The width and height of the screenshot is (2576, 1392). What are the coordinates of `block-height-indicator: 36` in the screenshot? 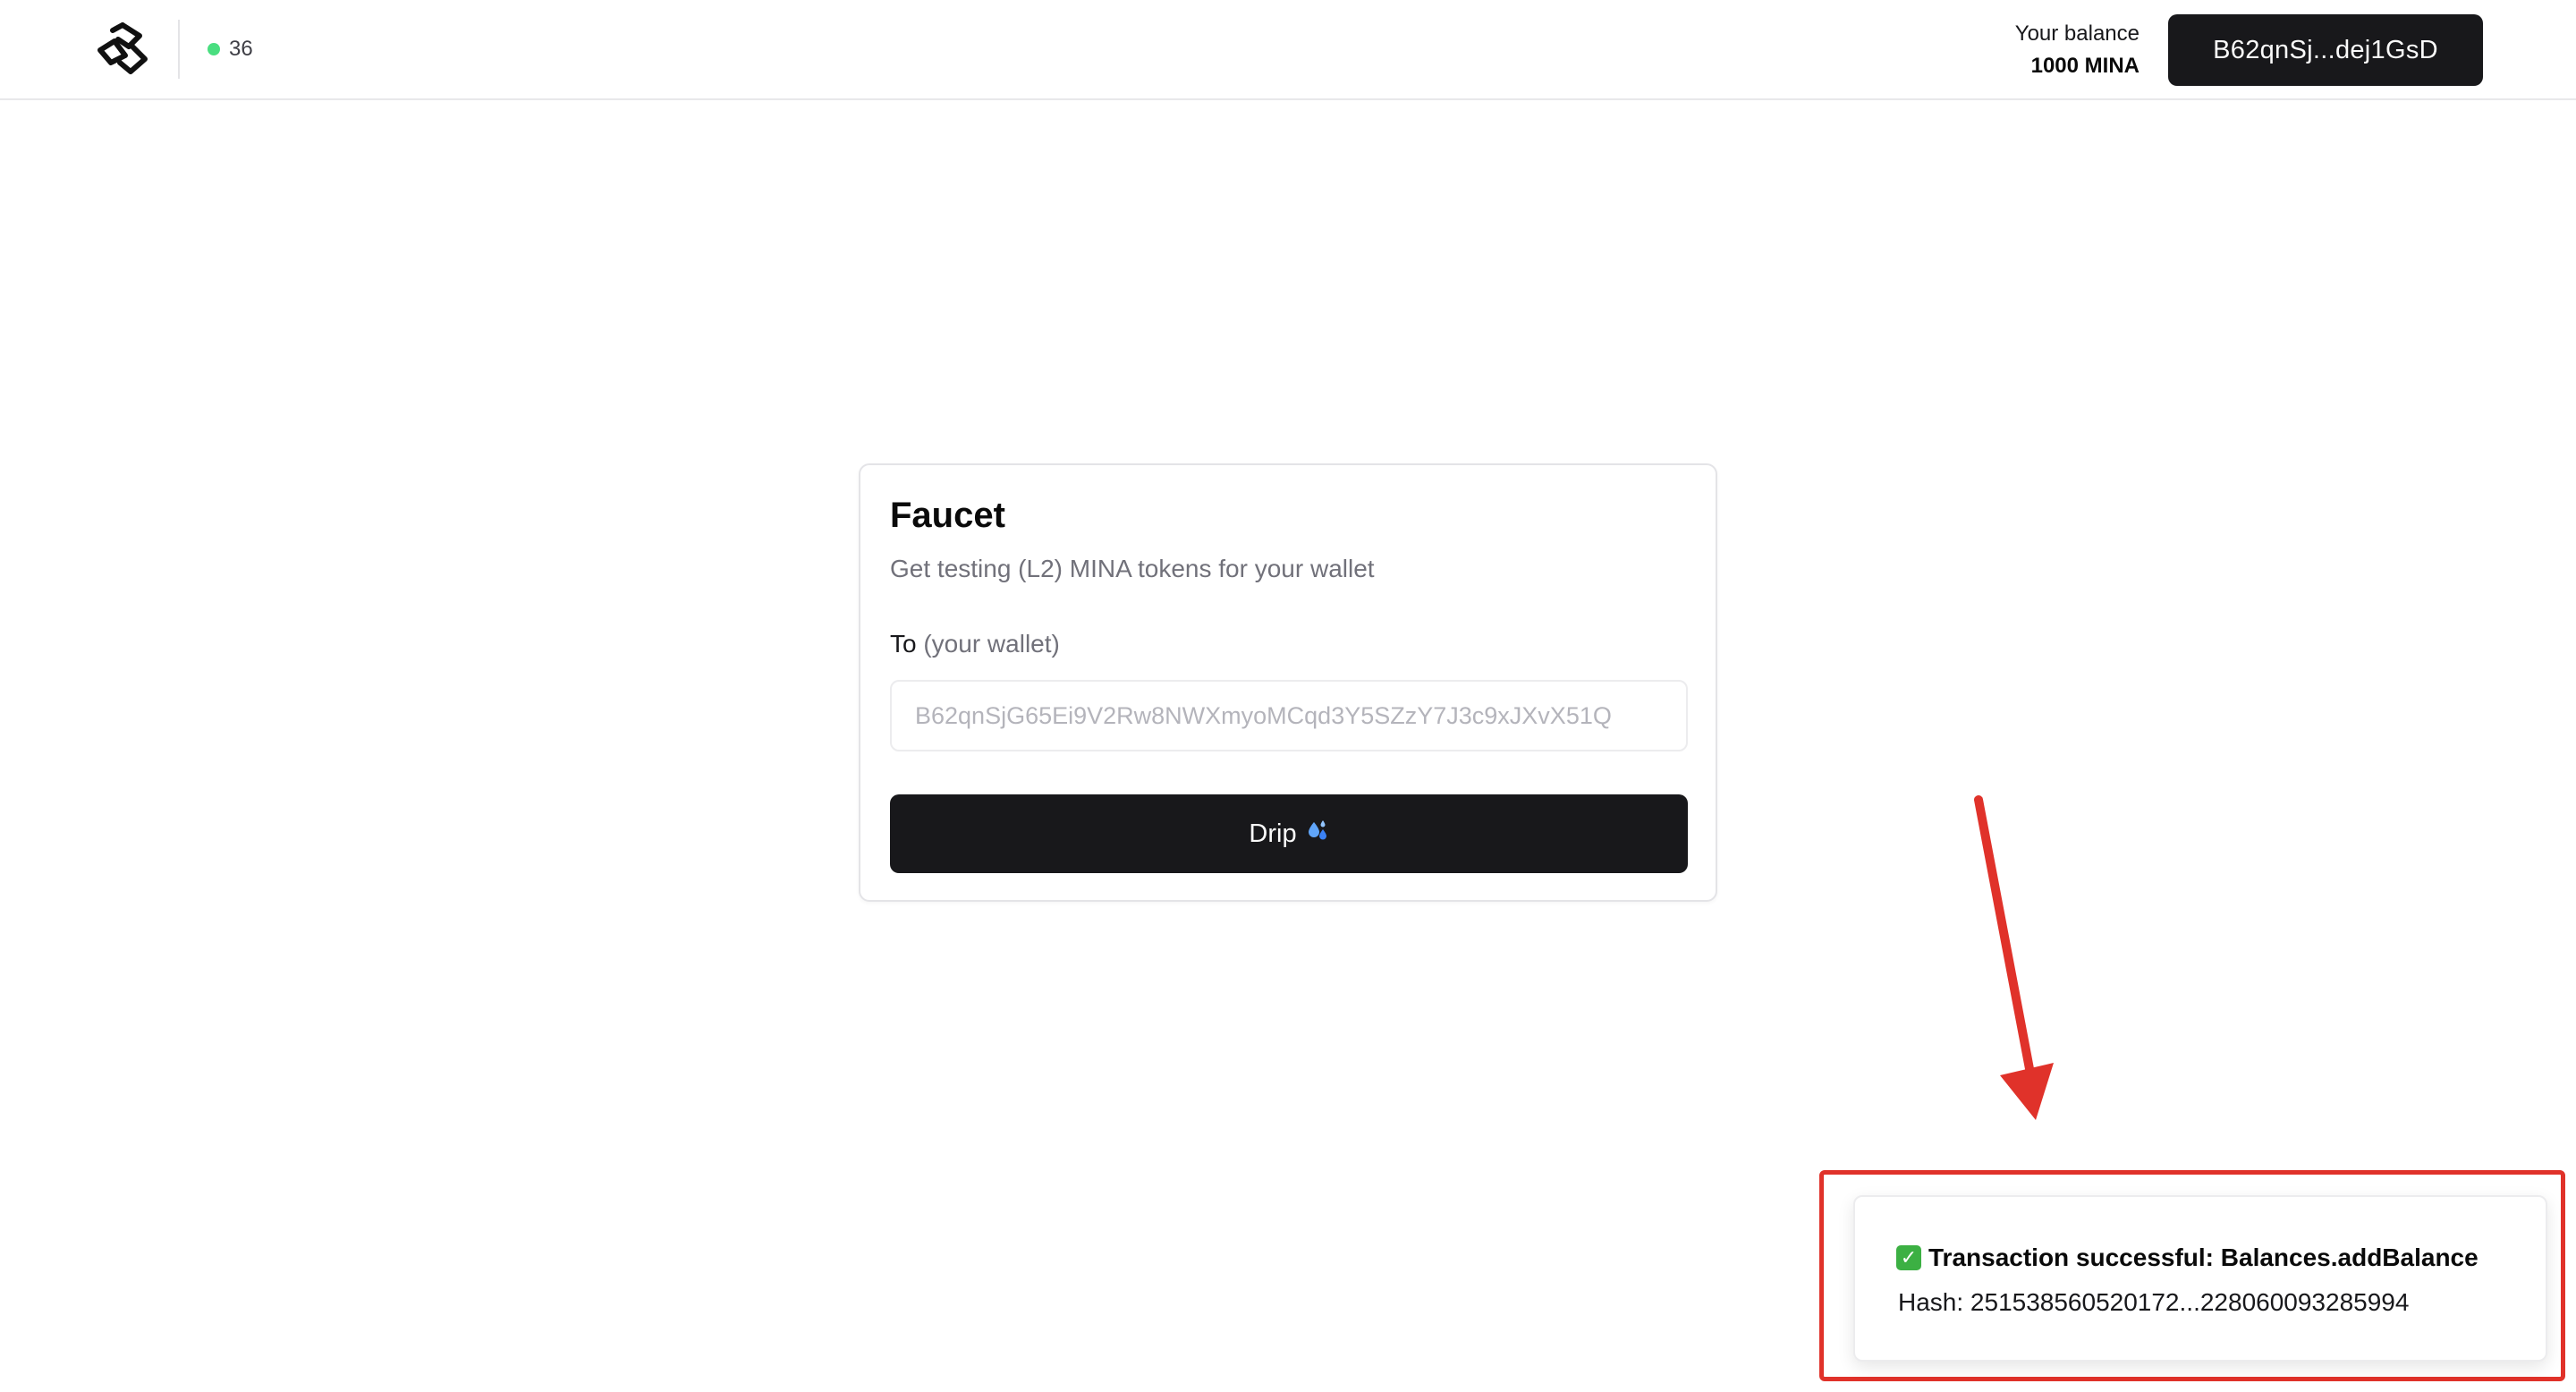 It's located at (230, 49).